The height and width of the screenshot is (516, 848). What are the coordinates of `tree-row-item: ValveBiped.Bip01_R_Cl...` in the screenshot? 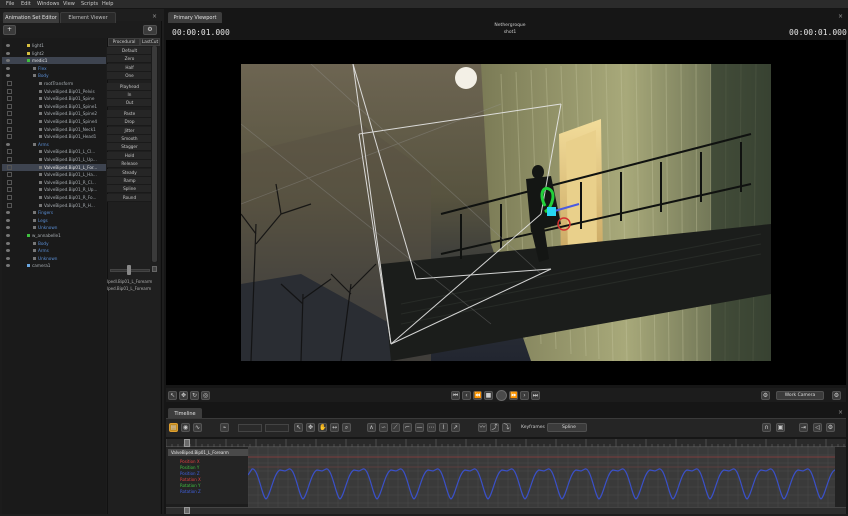 It's located at (54, 182).